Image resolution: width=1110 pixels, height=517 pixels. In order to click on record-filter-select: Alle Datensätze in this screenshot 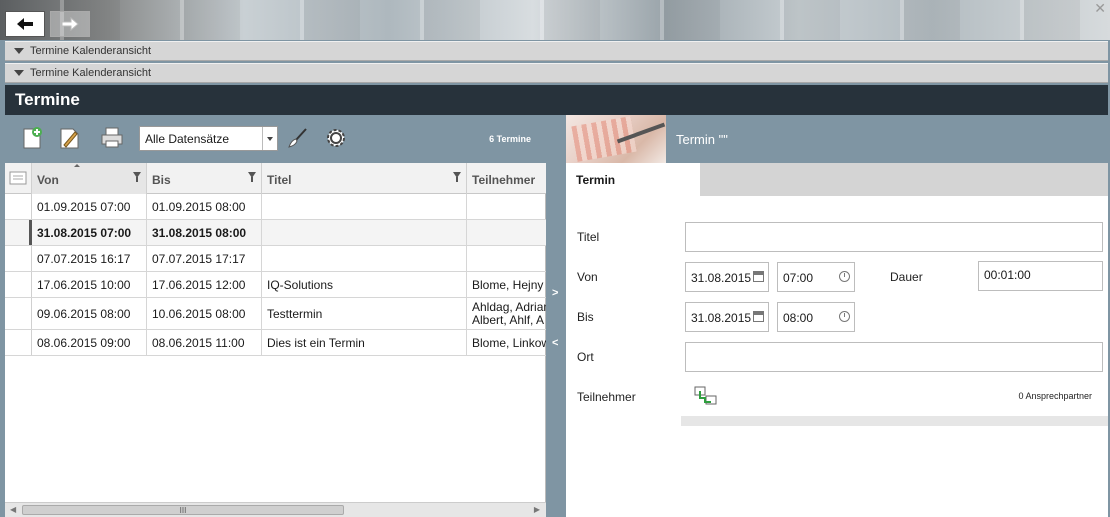, I will do `click(208, 138)`.